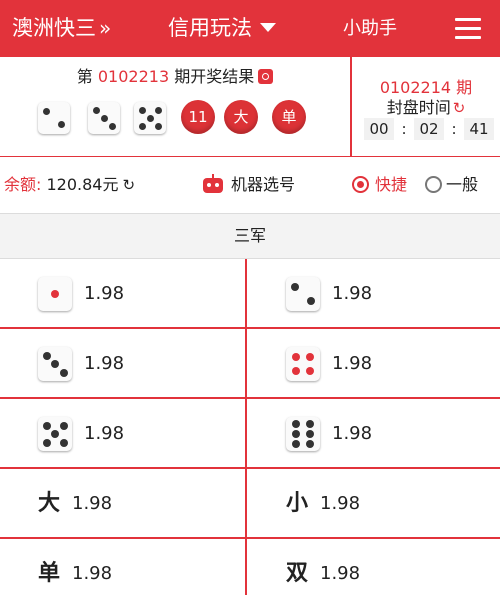 The height and width of the screenshot is (595, 500). What do you see at coordinates (175, 107) in the screenshot?
I see `last-draw: 第 0102213 期开奖结果 11 大 单` at bounding box center [175, 107].